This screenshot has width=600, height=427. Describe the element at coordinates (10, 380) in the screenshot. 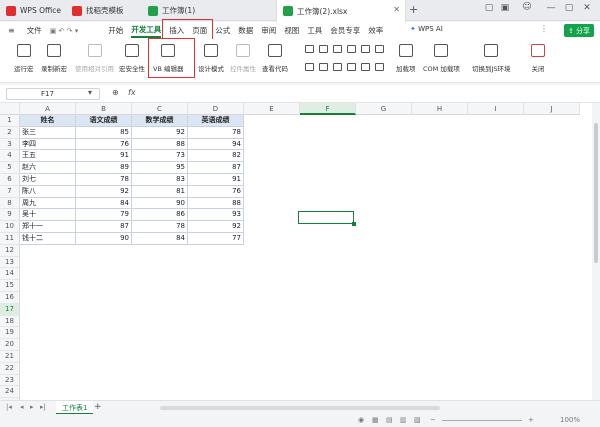

I see `row-header: 23` at that location.